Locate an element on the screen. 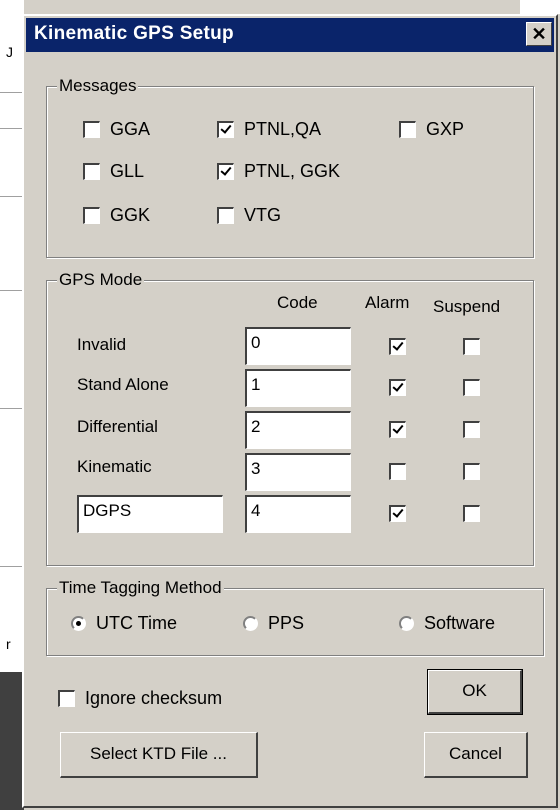 This screenshot has height=810, width=560. close-icon: ✕ is located at coordinates (539, 34).